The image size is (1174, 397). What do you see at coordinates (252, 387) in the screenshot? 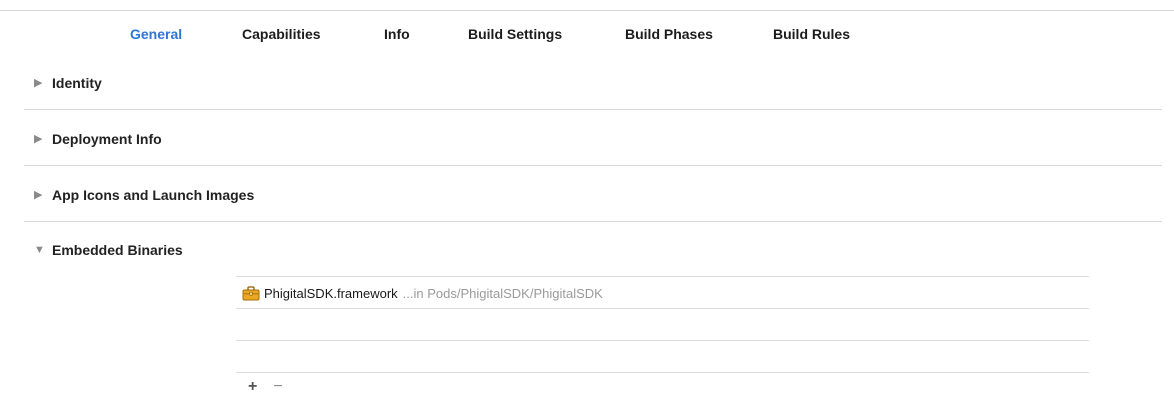
I see `add-button: +` at bounding box center [252, 387].